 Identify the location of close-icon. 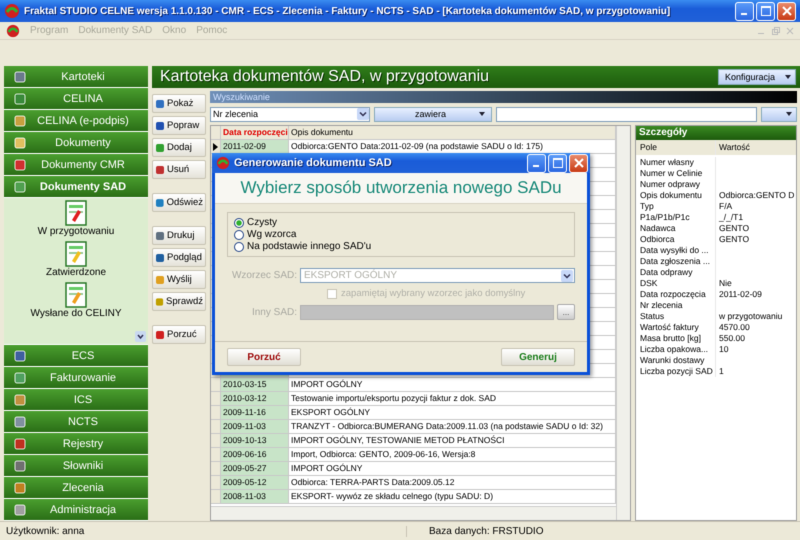
(579, 163).